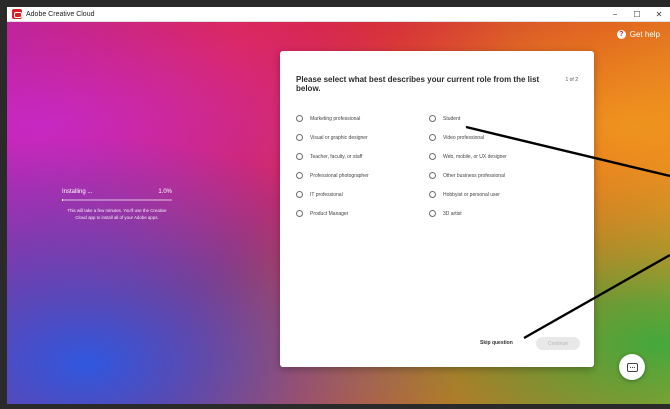  I want to click on role-option: Hobbyist or personal user, so click(504, 194).